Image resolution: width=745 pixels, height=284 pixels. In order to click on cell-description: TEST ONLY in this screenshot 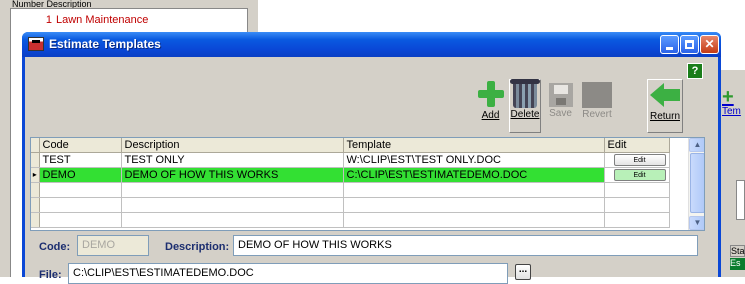, I will do `click(232, 160)`.